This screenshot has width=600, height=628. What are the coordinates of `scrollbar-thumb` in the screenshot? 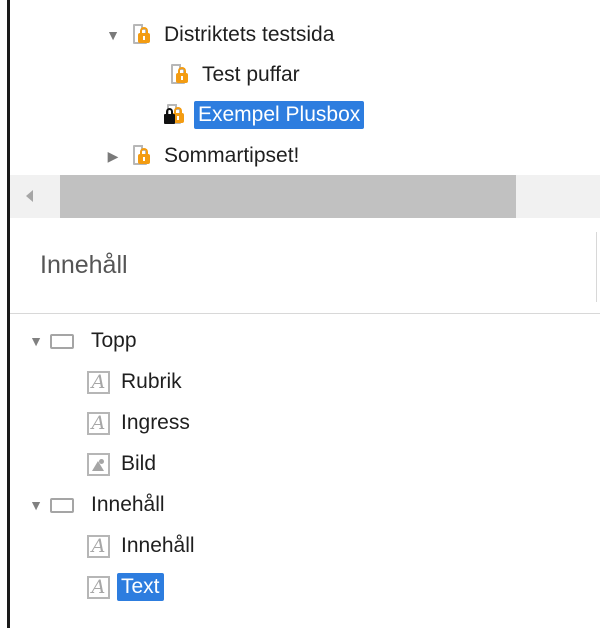 It's located at (288, 196).